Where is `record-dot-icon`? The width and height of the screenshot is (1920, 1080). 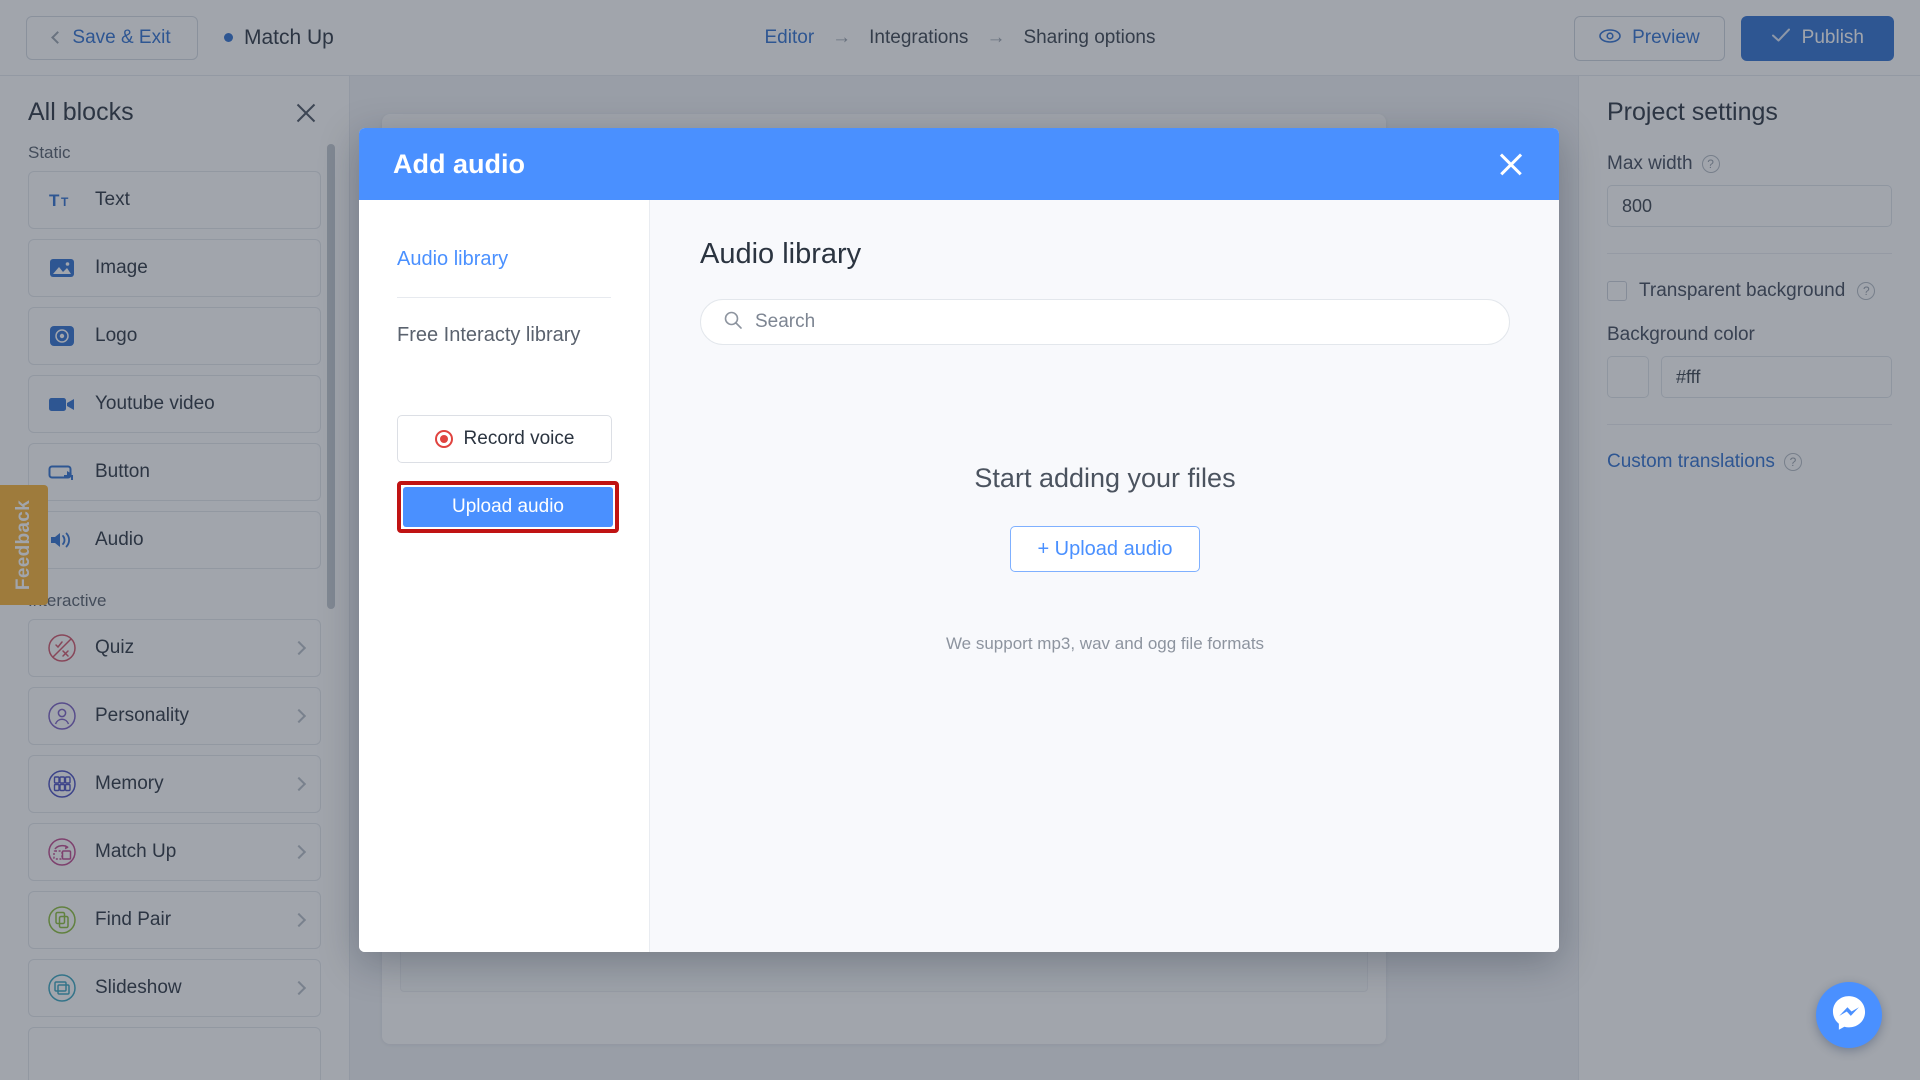 record-dot-icon is located at coordinates (443, 439).